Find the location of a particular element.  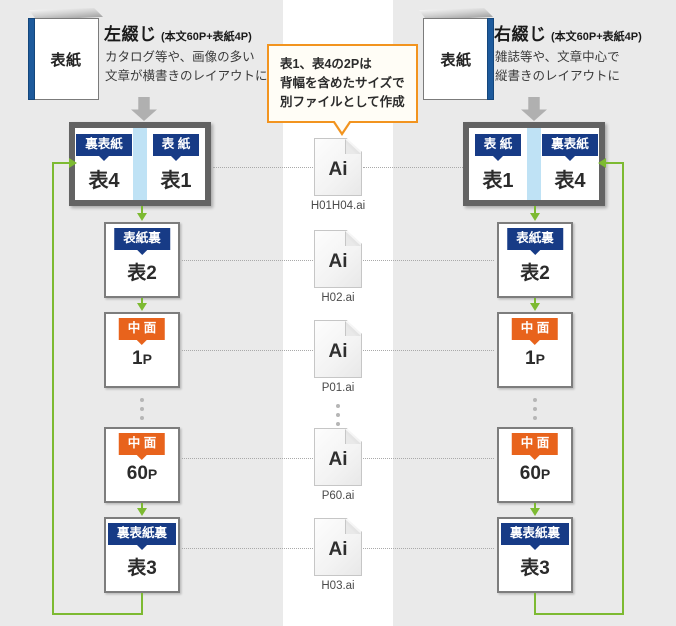

spread-size-callout: 表1、表4の2Pは 背幅を含めたサイズで 別ファイルとして作成 is located at coordinates (342, 90).